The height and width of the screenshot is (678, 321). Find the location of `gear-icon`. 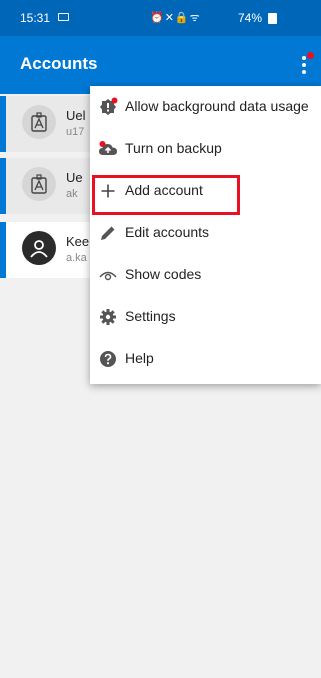

gear-icon is located at coordinates (108, 317).